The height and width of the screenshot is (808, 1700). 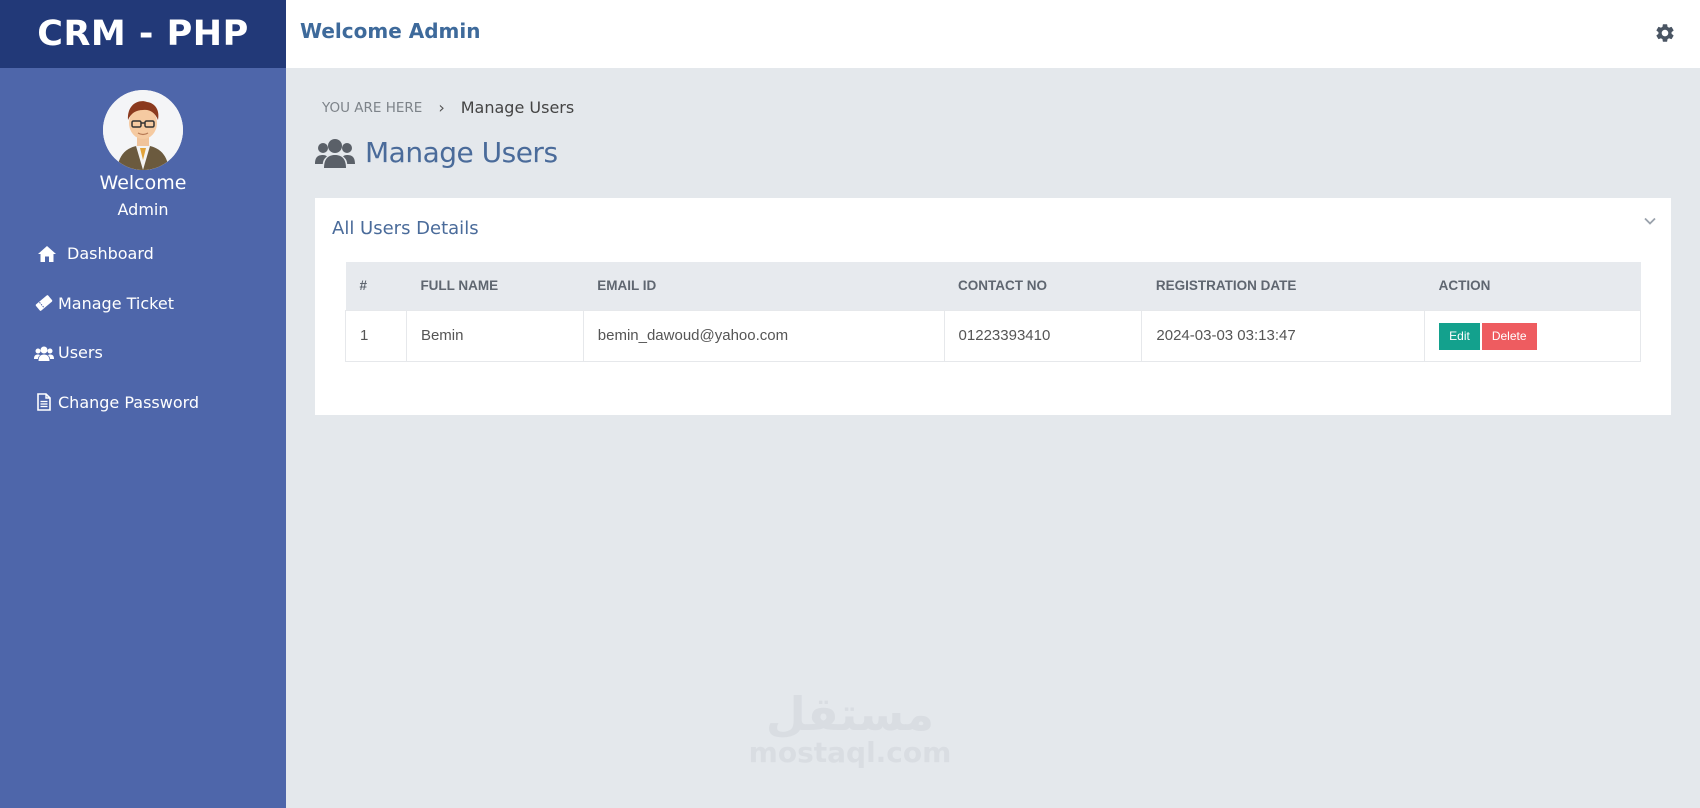 I want to click on document-icon, so click(x=44, y=402).